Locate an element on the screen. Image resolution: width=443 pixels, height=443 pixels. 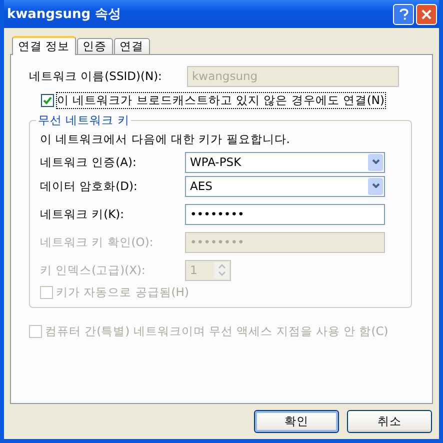
close-button is located at coordinates (426, 14).